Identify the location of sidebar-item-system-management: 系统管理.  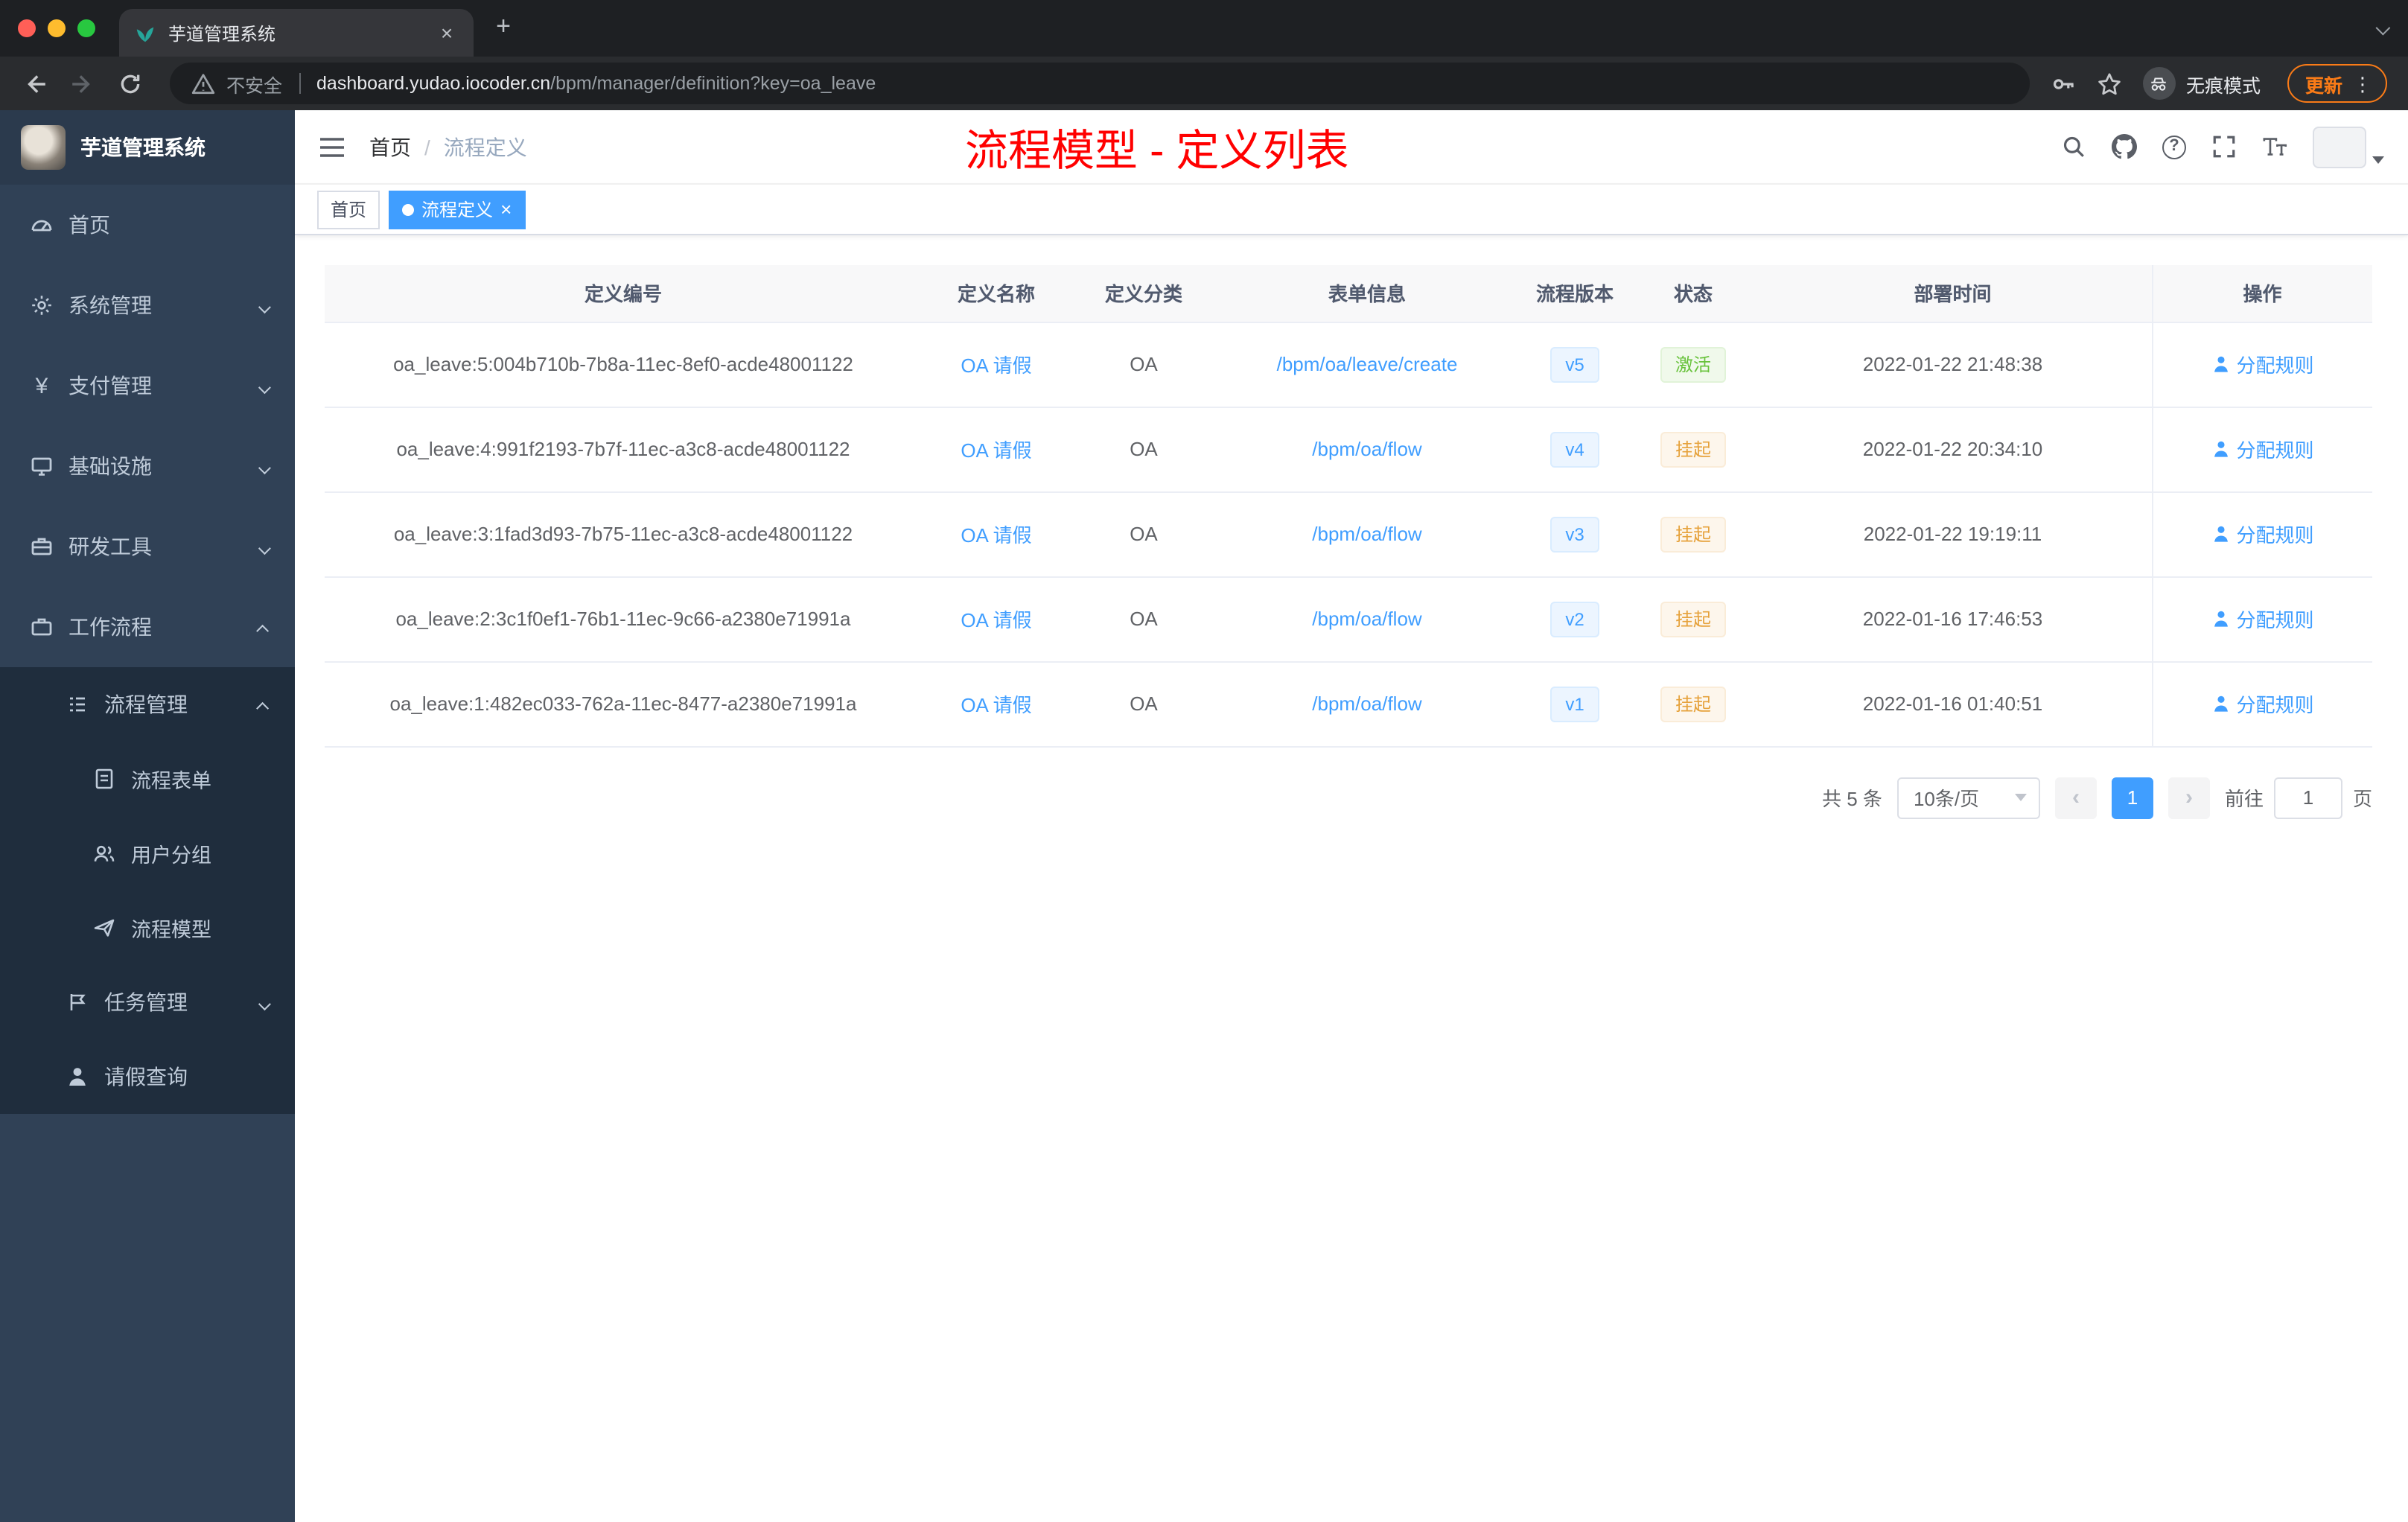
(147, 305).